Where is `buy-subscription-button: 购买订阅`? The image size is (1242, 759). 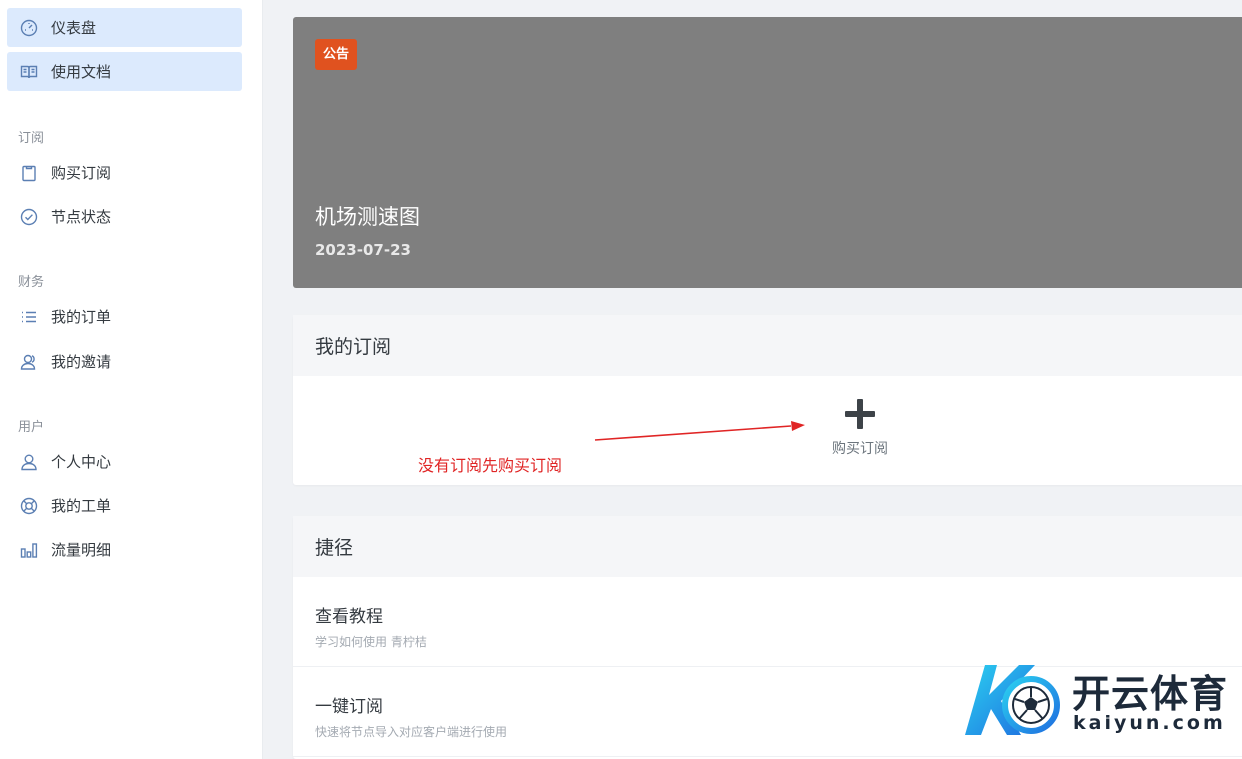
buy-subscription-button: 购买订阅 is located at coordinates (860, 430).